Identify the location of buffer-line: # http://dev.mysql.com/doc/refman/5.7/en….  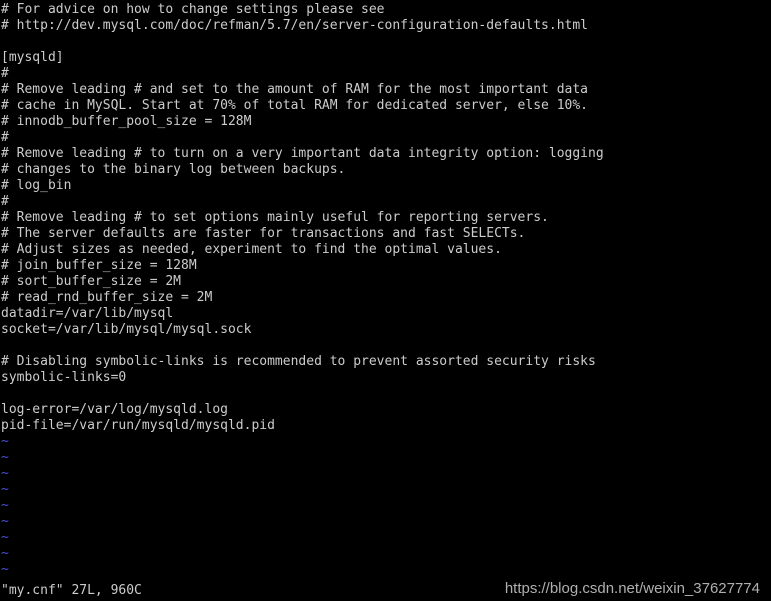
(385, 26).